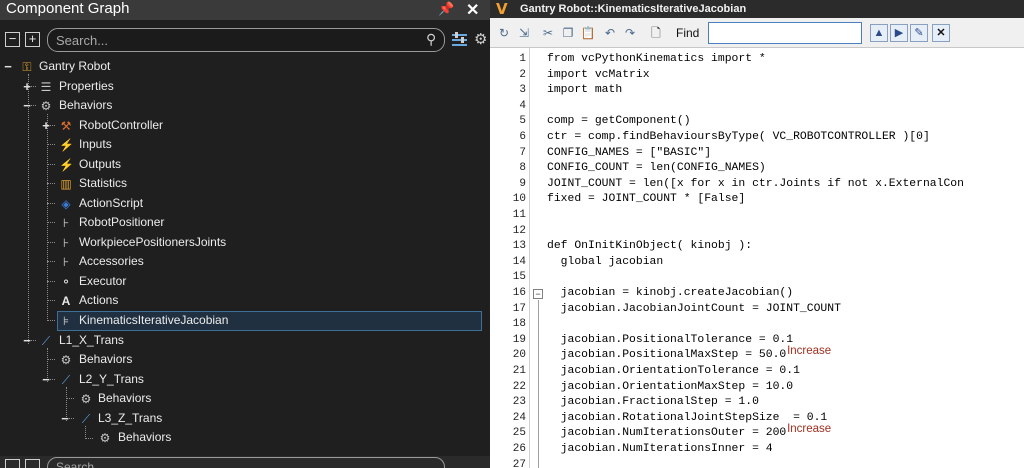  Describe the element at coordinates (646, 199) in the screenshot. I see `code-line: fixed = JOINT_COUNT * [False]` at that location.